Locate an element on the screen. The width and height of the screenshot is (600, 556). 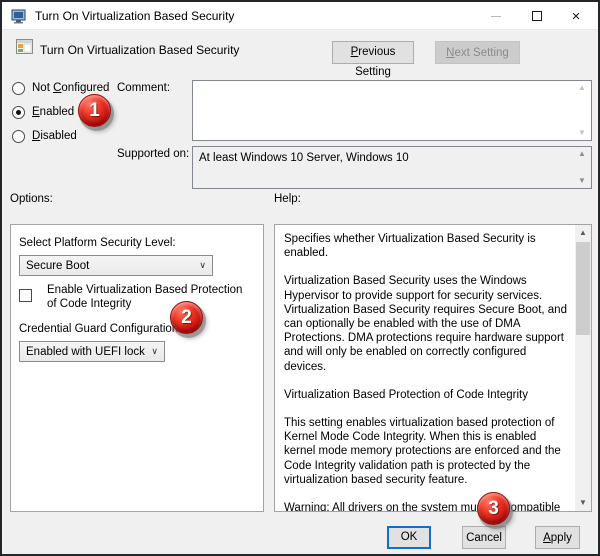
help-section-label: Help: is located at coordinates (287, 199).